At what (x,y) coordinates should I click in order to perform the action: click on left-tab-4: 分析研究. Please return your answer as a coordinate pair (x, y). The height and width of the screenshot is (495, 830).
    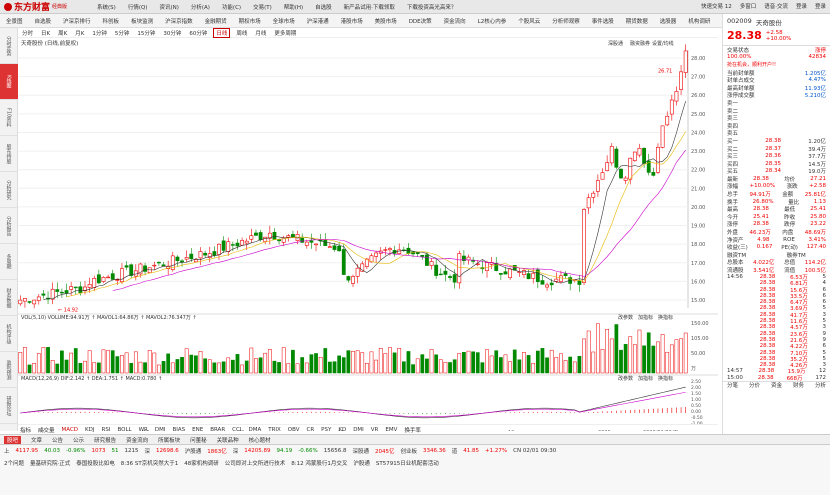
    Looking at the image, I should click on (9, 190).